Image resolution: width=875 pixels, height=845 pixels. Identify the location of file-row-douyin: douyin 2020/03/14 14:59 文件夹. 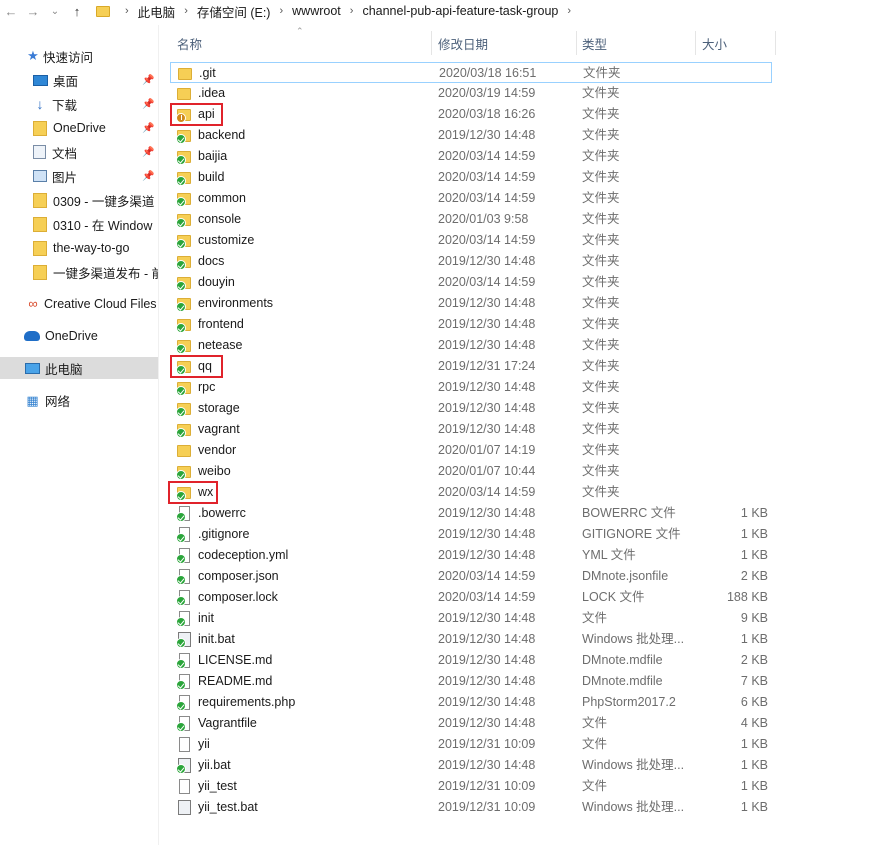
(471, 282).